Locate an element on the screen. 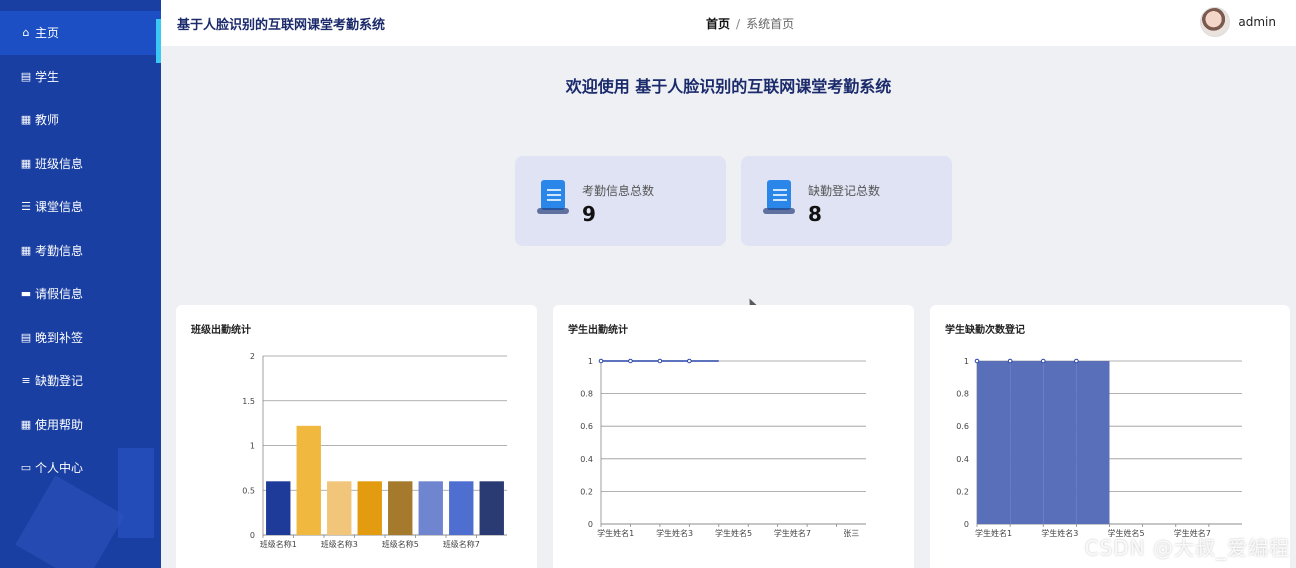  sidebar-item: ▦ 考勤信息 is located at coordinates (80, 251).